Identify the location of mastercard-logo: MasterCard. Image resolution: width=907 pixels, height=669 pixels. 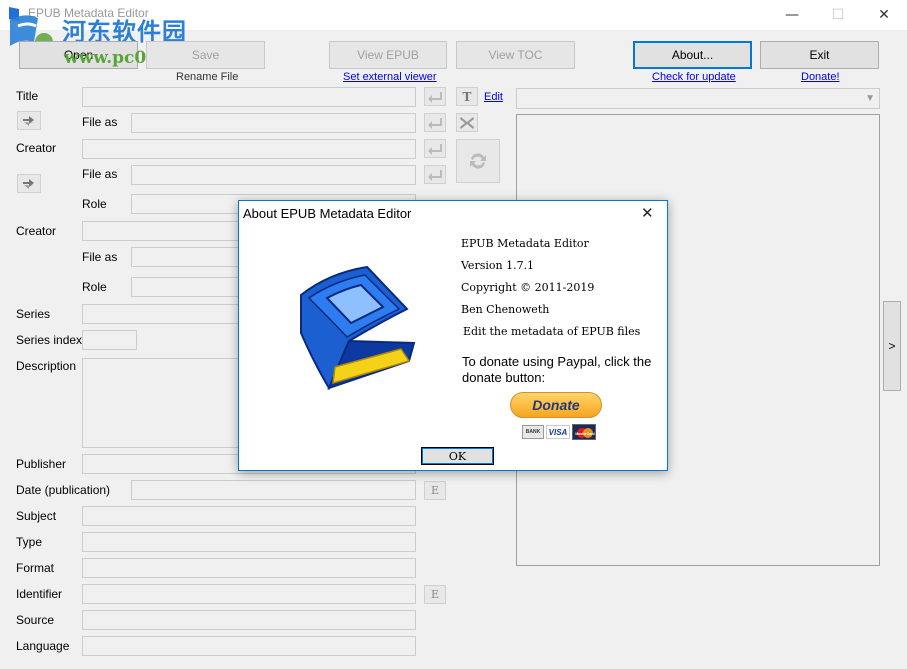
(585, 433).